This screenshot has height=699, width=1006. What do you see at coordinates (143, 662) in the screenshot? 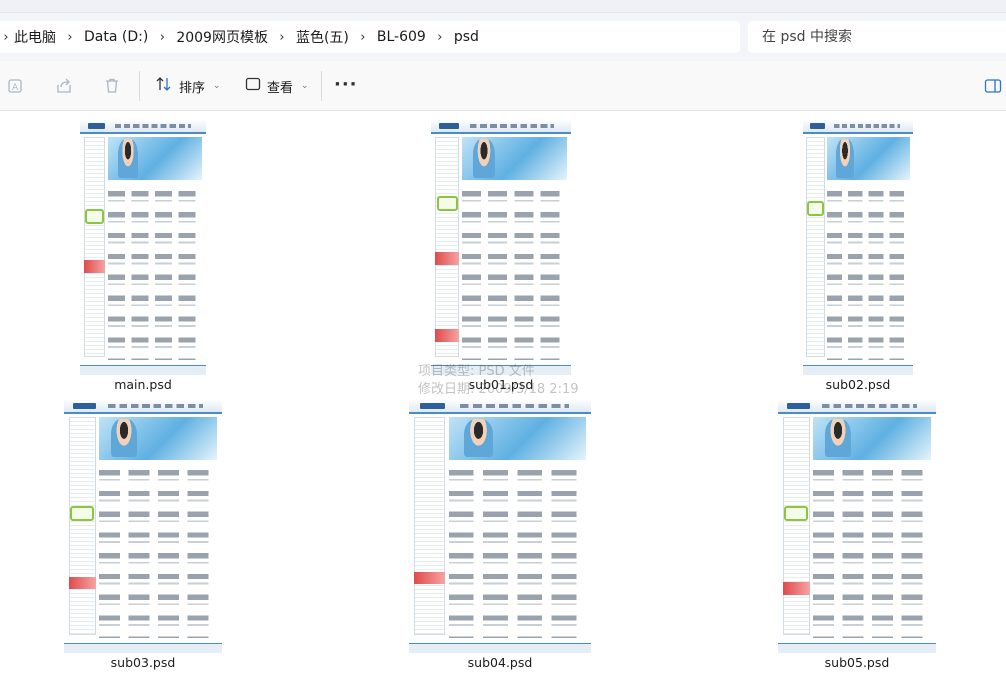
I see `file-name: sub03.psd` at bounding box center [143, 662].